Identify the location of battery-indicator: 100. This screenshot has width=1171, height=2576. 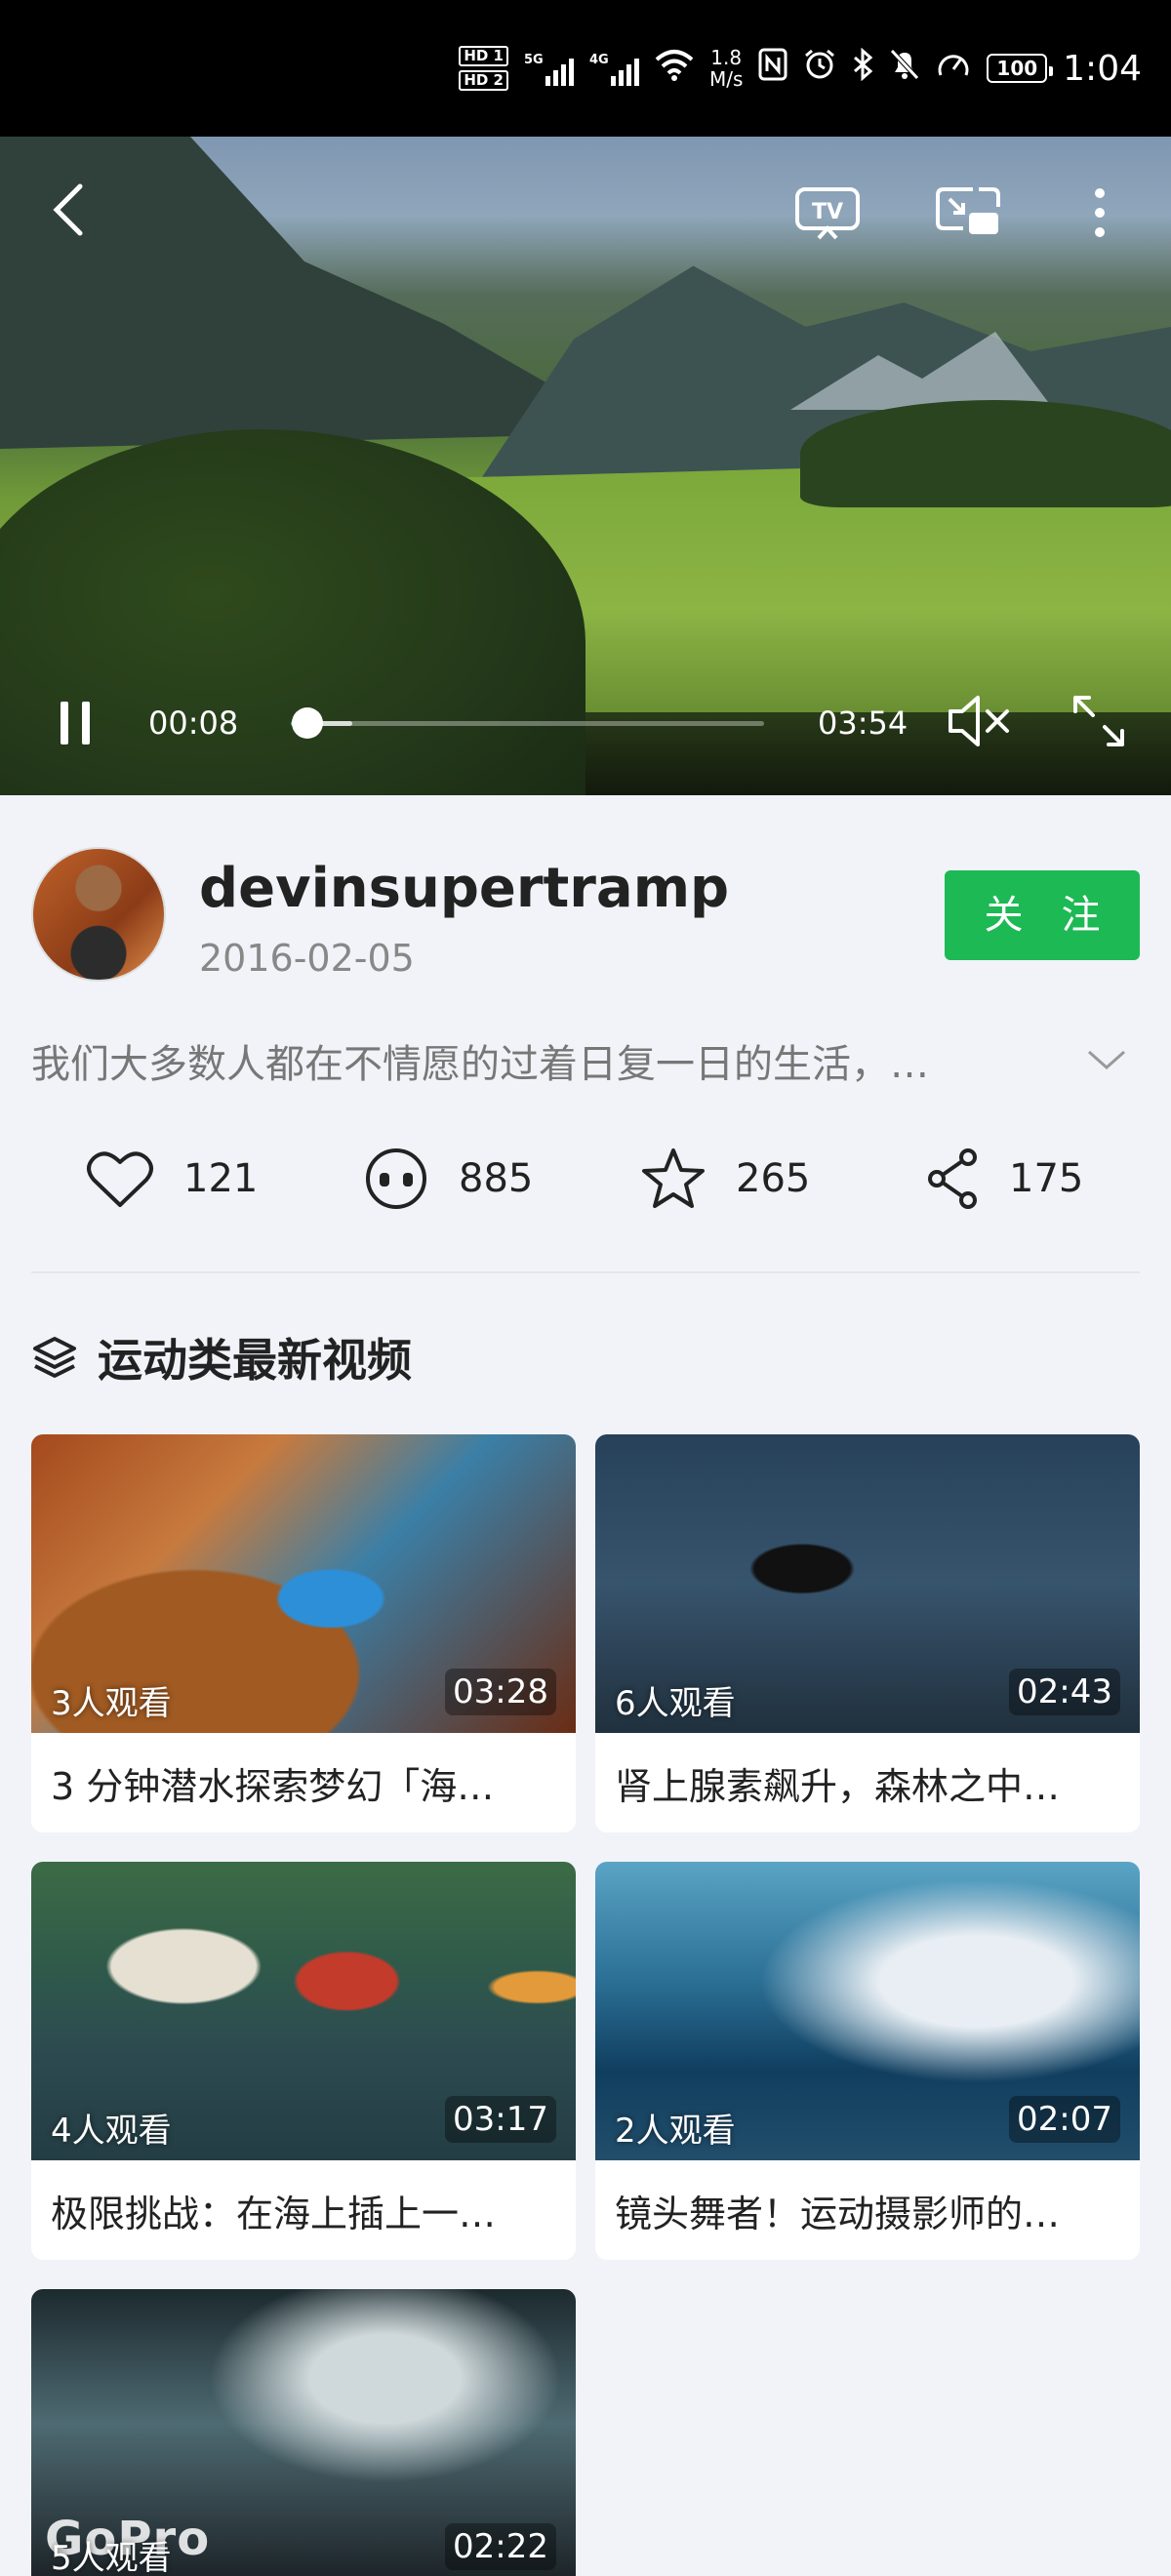
(1020, 68).